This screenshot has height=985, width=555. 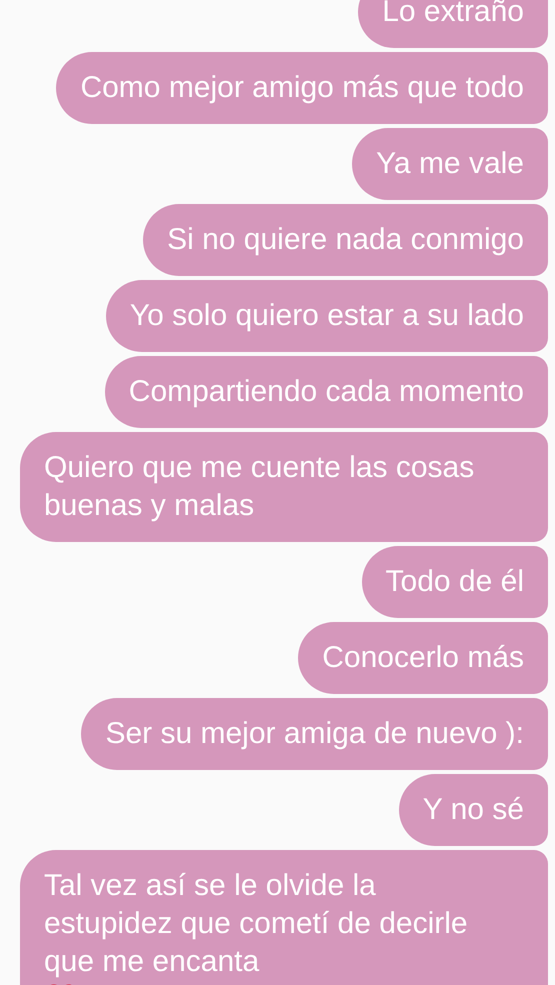 I want to click on message-text: Conocerlo más, so click(x=423, y=657).